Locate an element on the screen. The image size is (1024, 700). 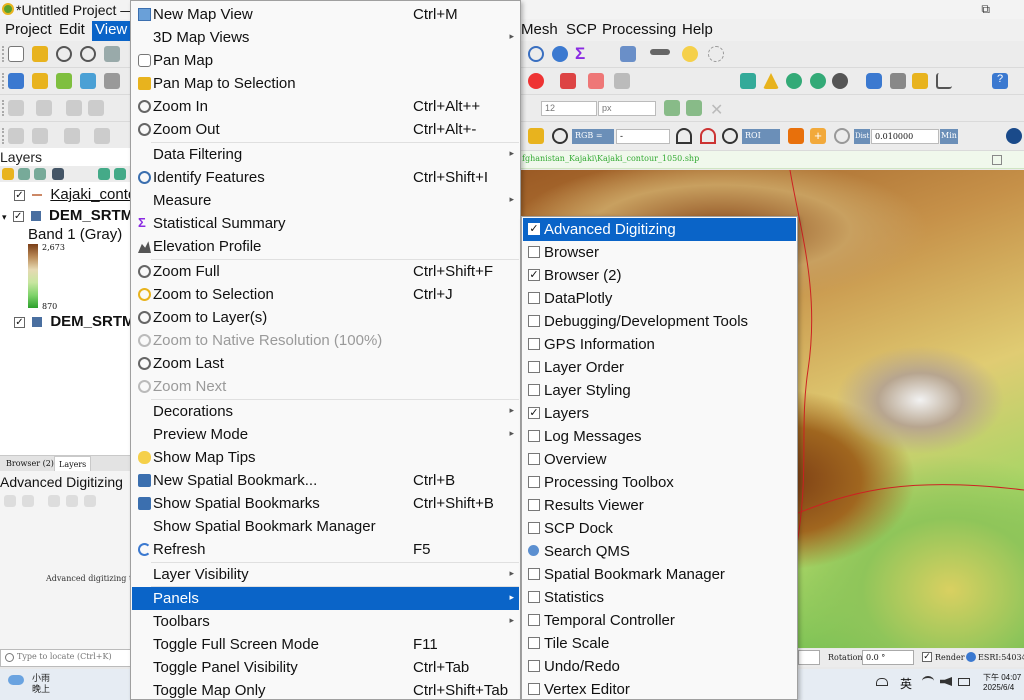
add-vector-icon is located at coordinates (64, 81).